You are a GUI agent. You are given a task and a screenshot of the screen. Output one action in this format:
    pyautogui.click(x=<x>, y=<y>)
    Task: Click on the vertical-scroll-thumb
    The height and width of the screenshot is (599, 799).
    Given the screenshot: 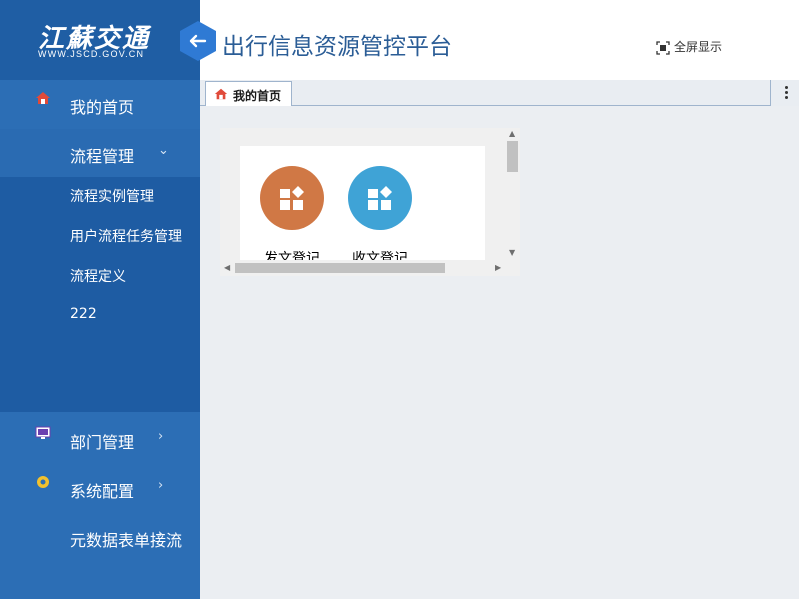 What is the action you would take?
    pyautogui.click(x=512, y=156)
    